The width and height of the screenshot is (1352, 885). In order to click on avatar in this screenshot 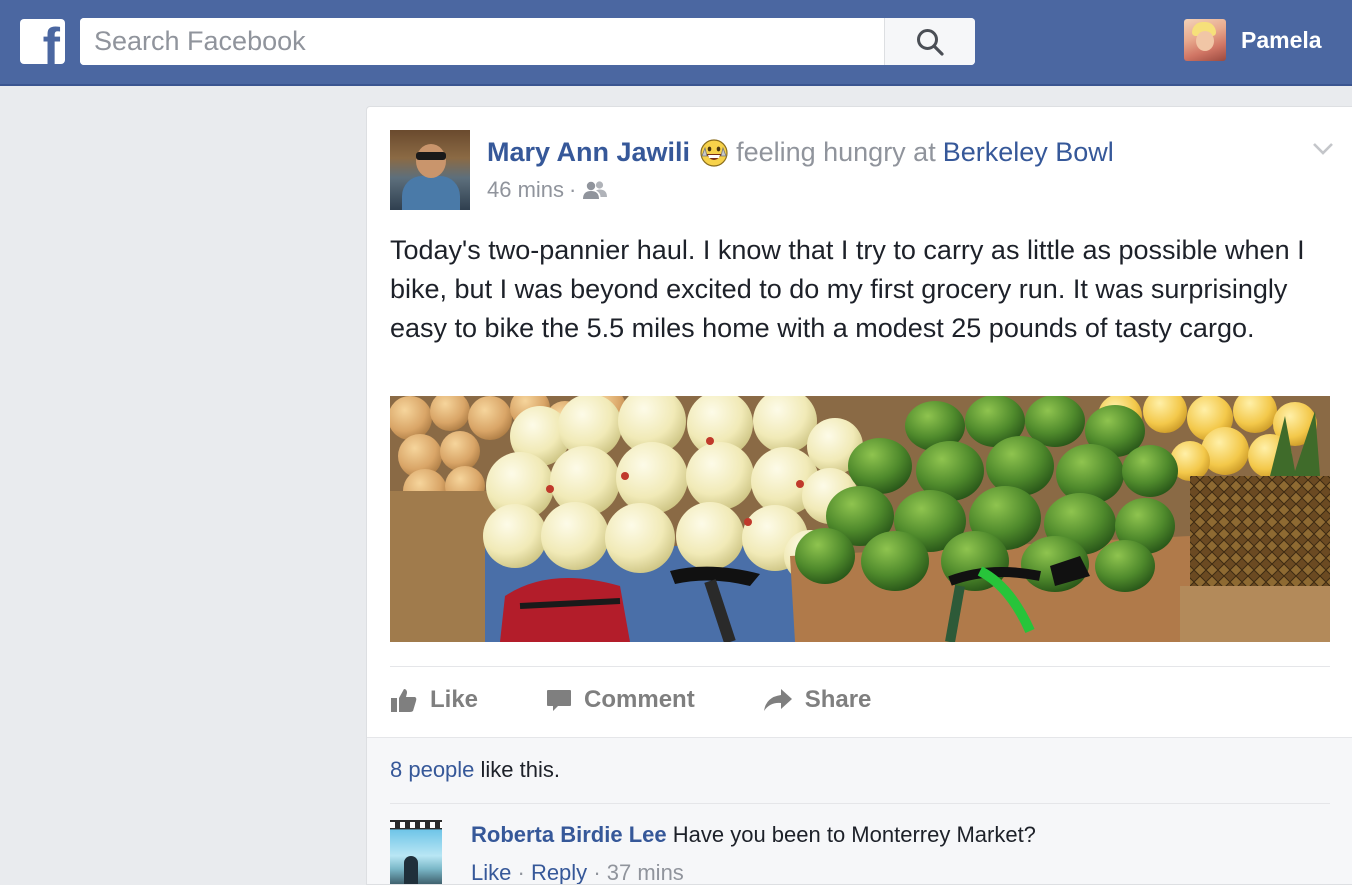, I will do `click(1205, 40)`.